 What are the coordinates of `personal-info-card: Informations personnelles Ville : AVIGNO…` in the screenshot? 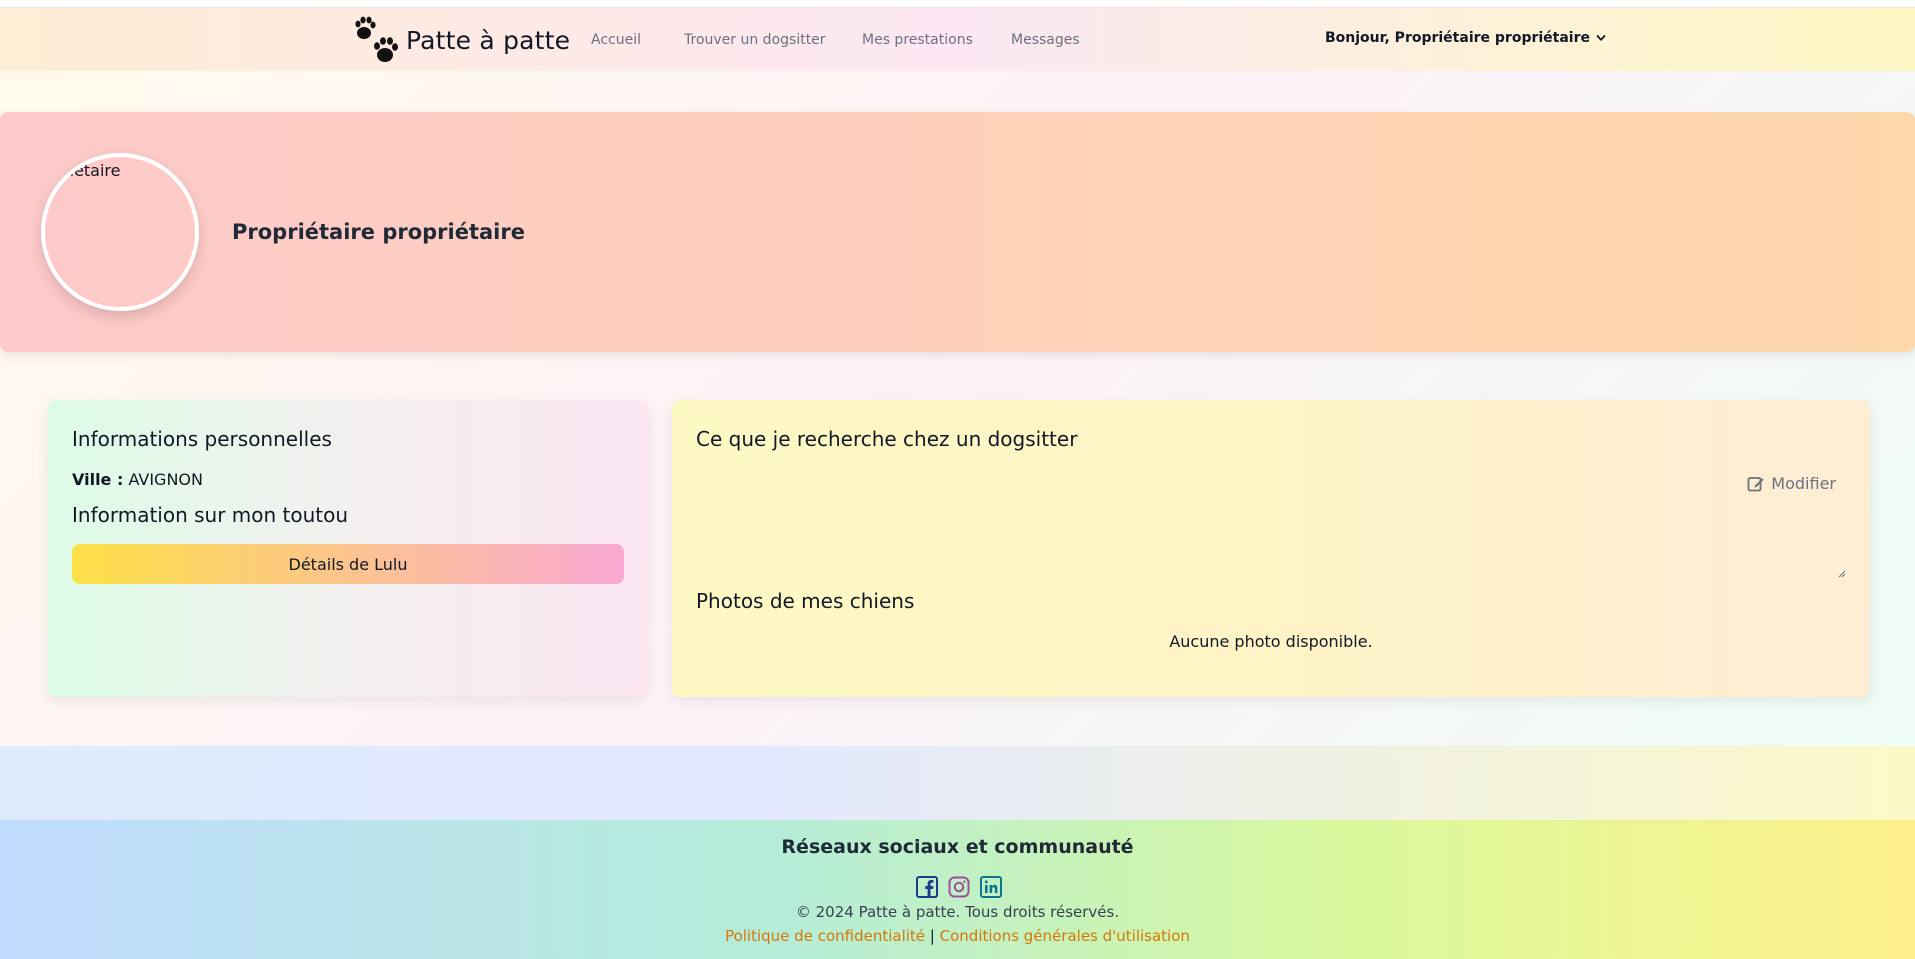 It's located at (348, 548).